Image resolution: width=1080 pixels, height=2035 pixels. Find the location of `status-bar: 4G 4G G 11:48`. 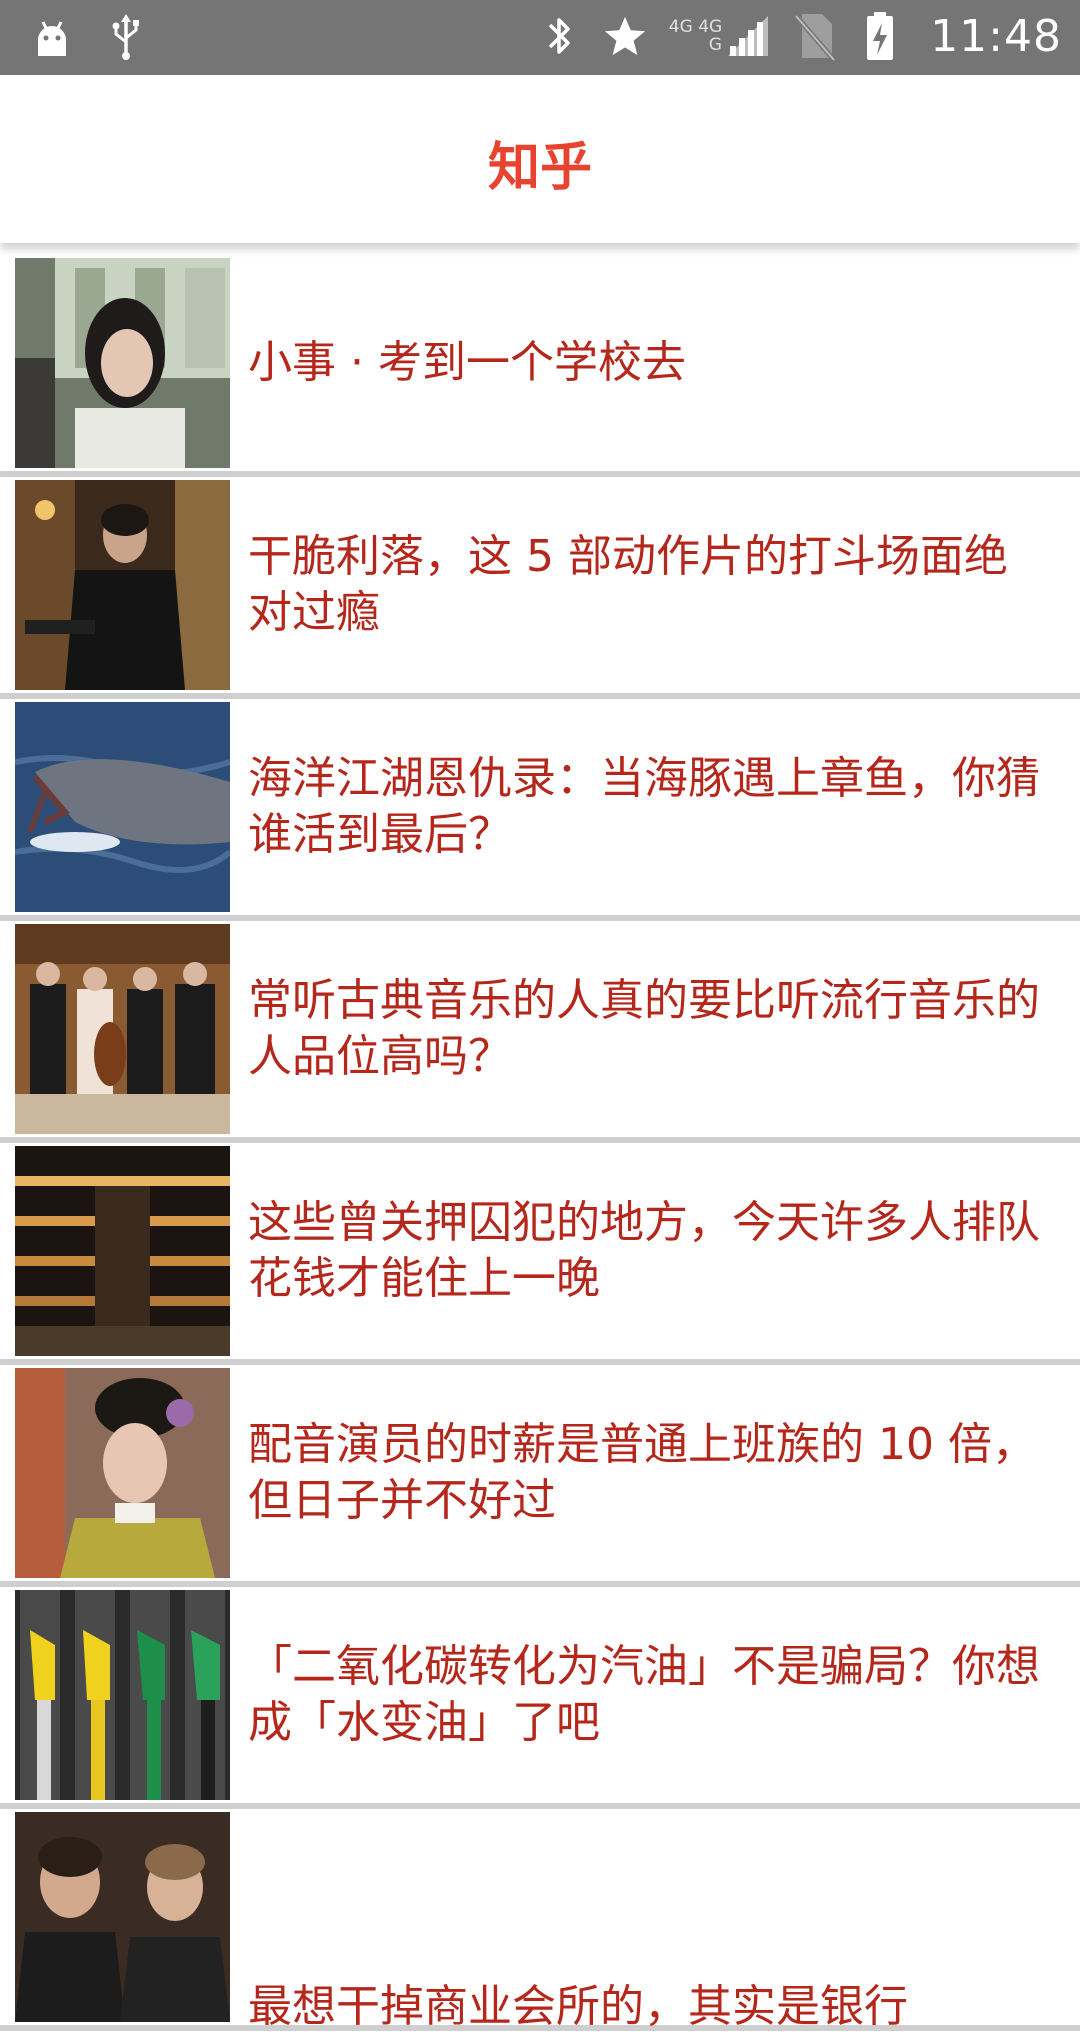

status-bar: 4G 4G G 11:48 is located at coordinates (540, 37).